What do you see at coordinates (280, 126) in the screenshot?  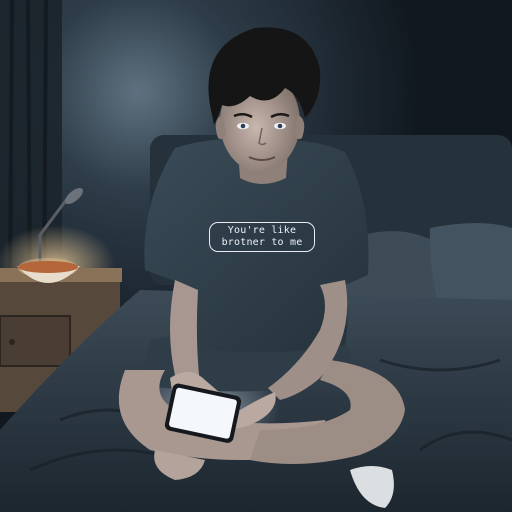 I see `pupil-right` at bounding box center [280, 126].